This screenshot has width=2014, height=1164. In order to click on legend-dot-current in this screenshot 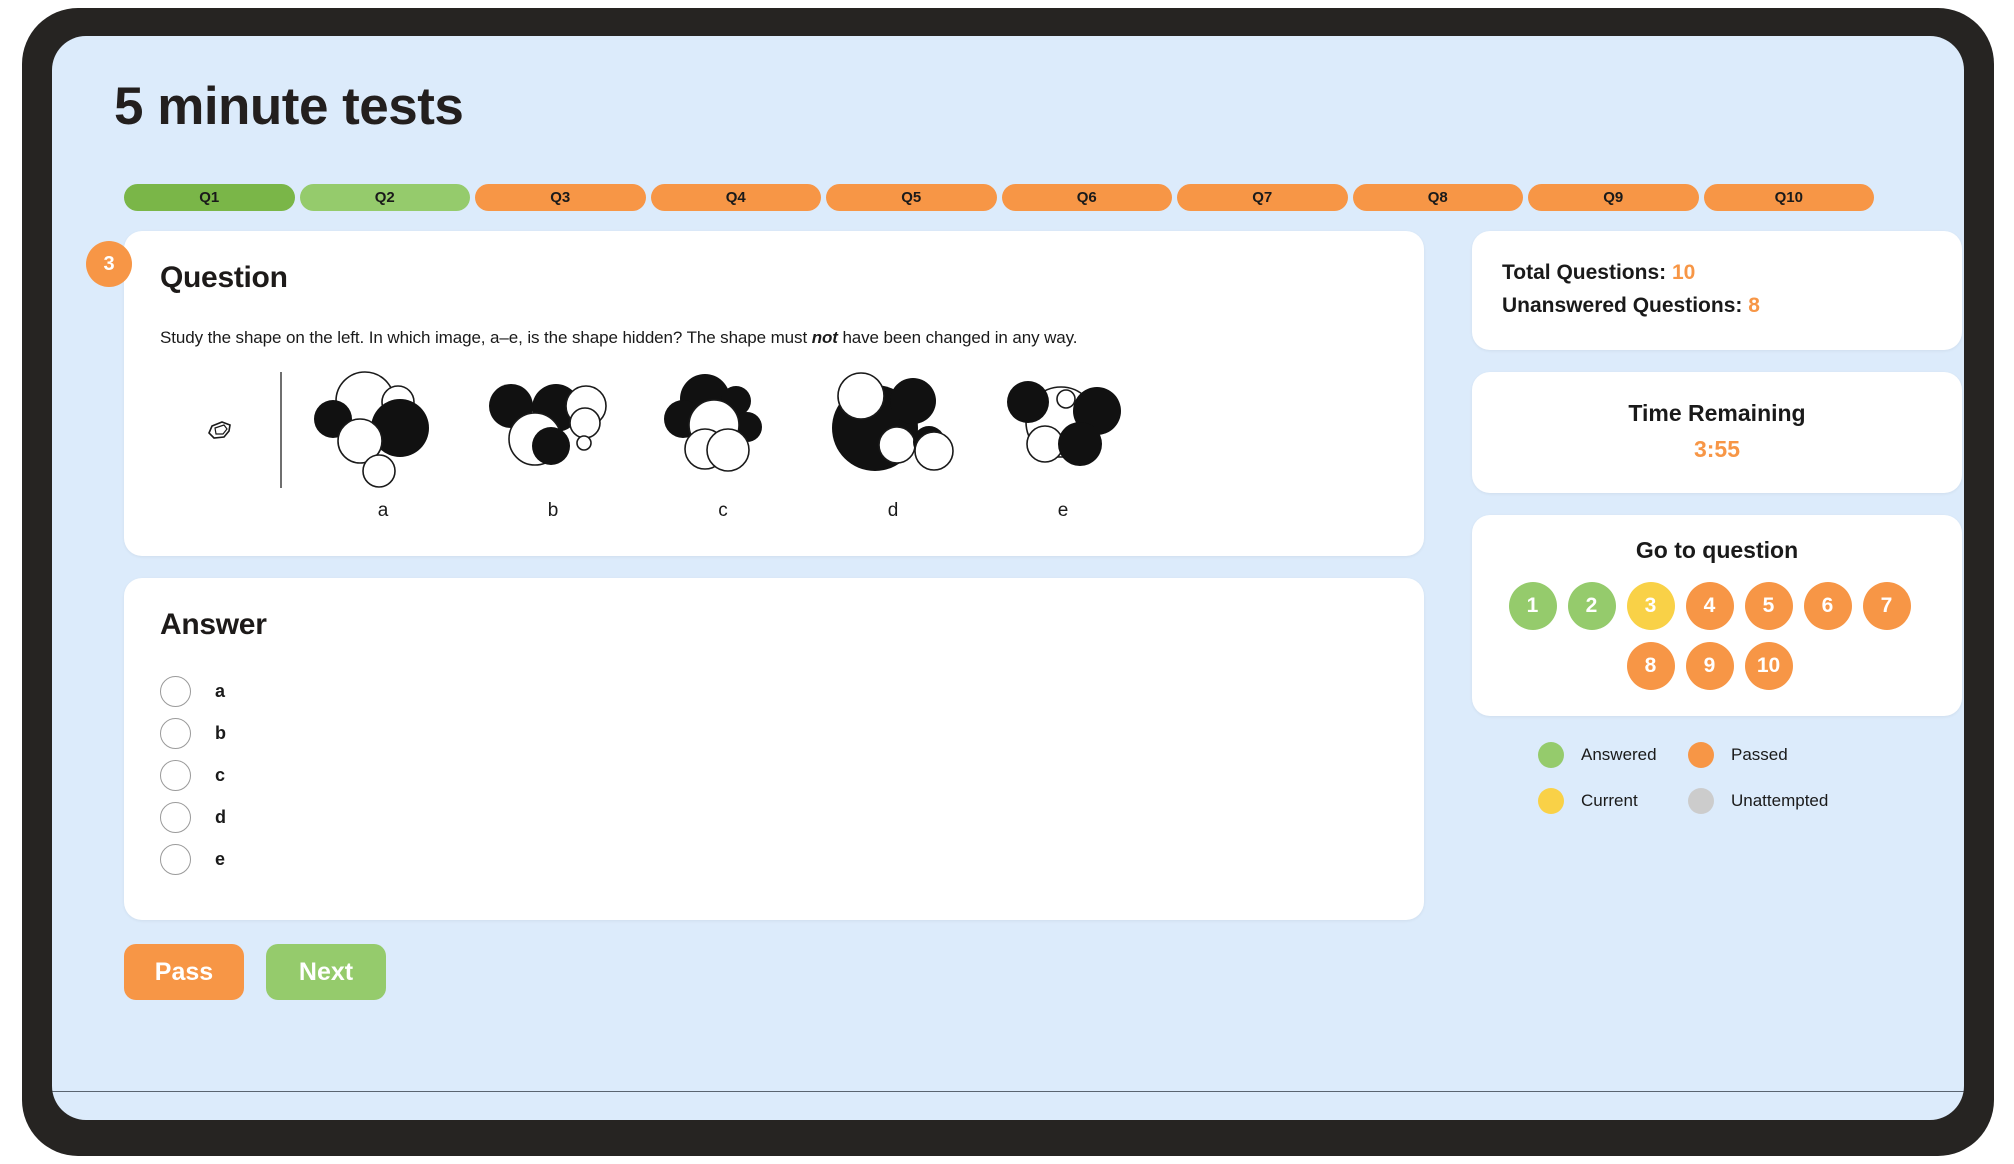, I will do `click(1551, 801)`.